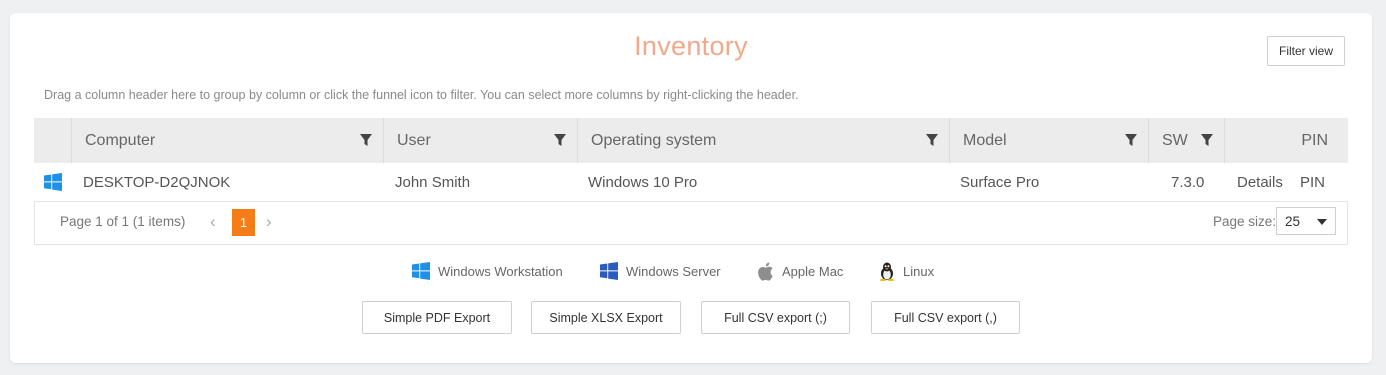  Describe the element at coordinates (606, 317) in the screenshot. I see `simple-xlsx-export-button: Simple XLSX Export` at that location.